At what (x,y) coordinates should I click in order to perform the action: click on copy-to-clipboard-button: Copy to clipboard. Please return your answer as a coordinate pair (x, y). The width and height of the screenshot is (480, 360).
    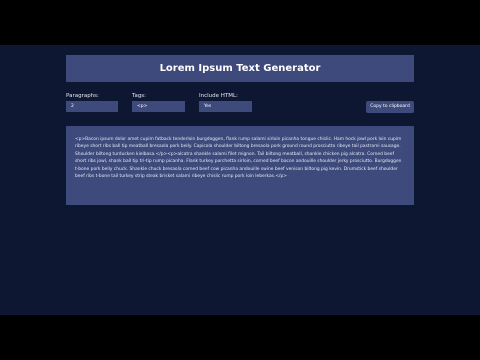
    Looking at the image, I should click on (390, 107).